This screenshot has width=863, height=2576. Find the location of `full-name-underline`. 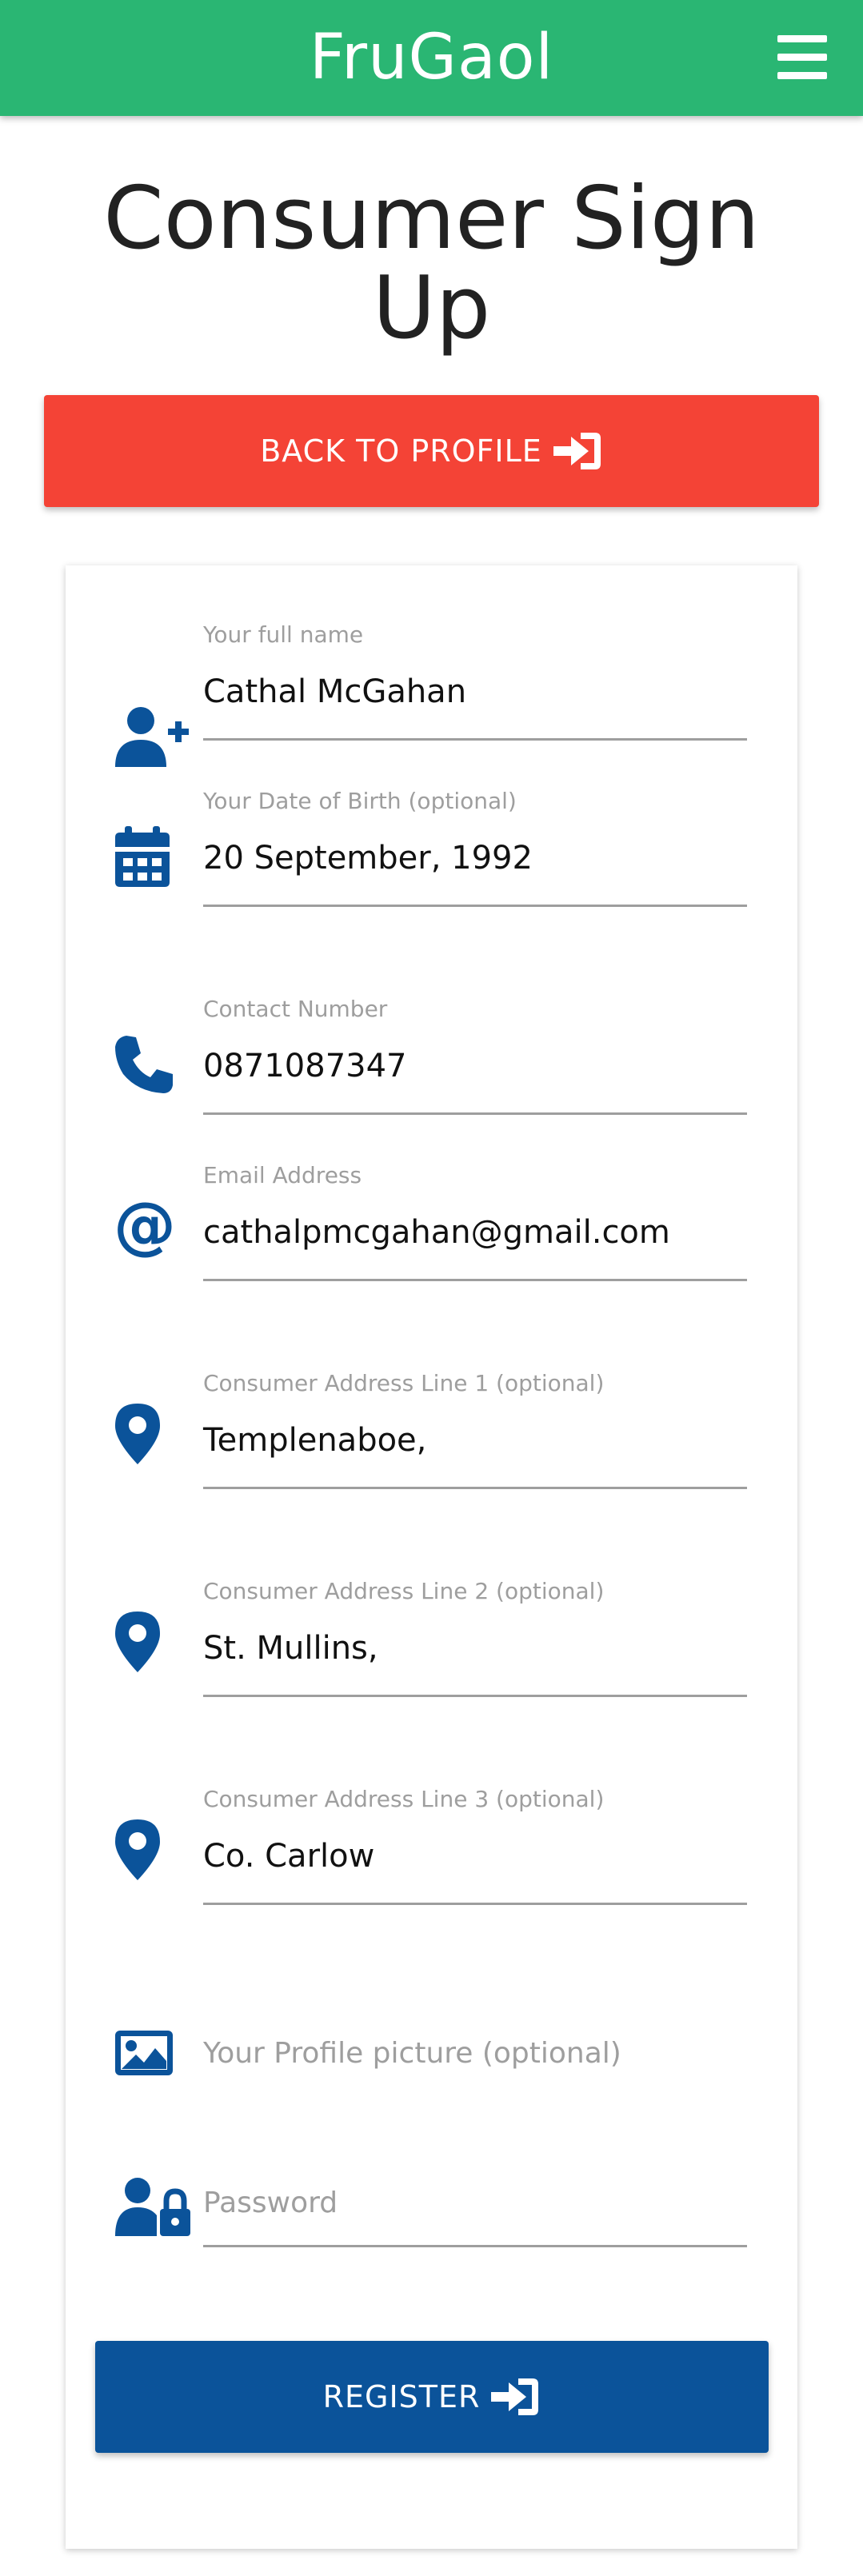

full-name-underline is located at coordinates (475, 740).